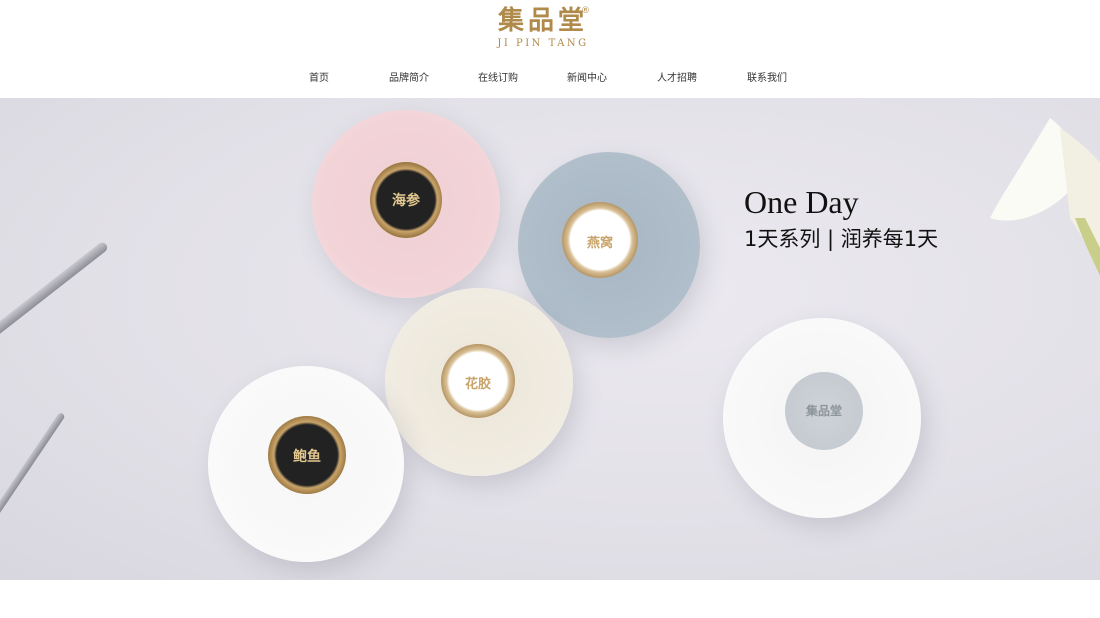 This screenshot has width=1100, height=618. What do you see at coordinates (801, 202) in the screenshot?
I see `hero-title: One Day` at bounding box center [801, 202].